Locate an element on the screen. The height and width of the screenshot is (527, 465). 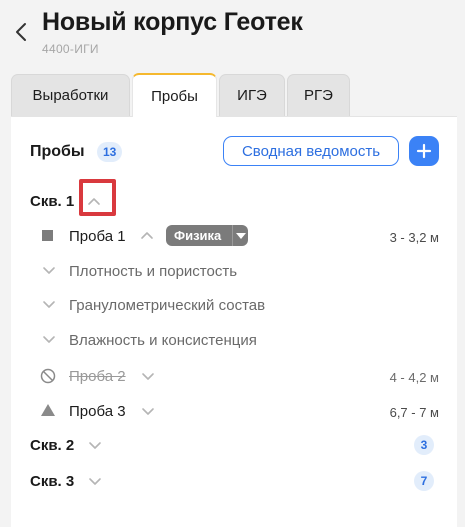
highlight-box is located at coordinates (97, 197).